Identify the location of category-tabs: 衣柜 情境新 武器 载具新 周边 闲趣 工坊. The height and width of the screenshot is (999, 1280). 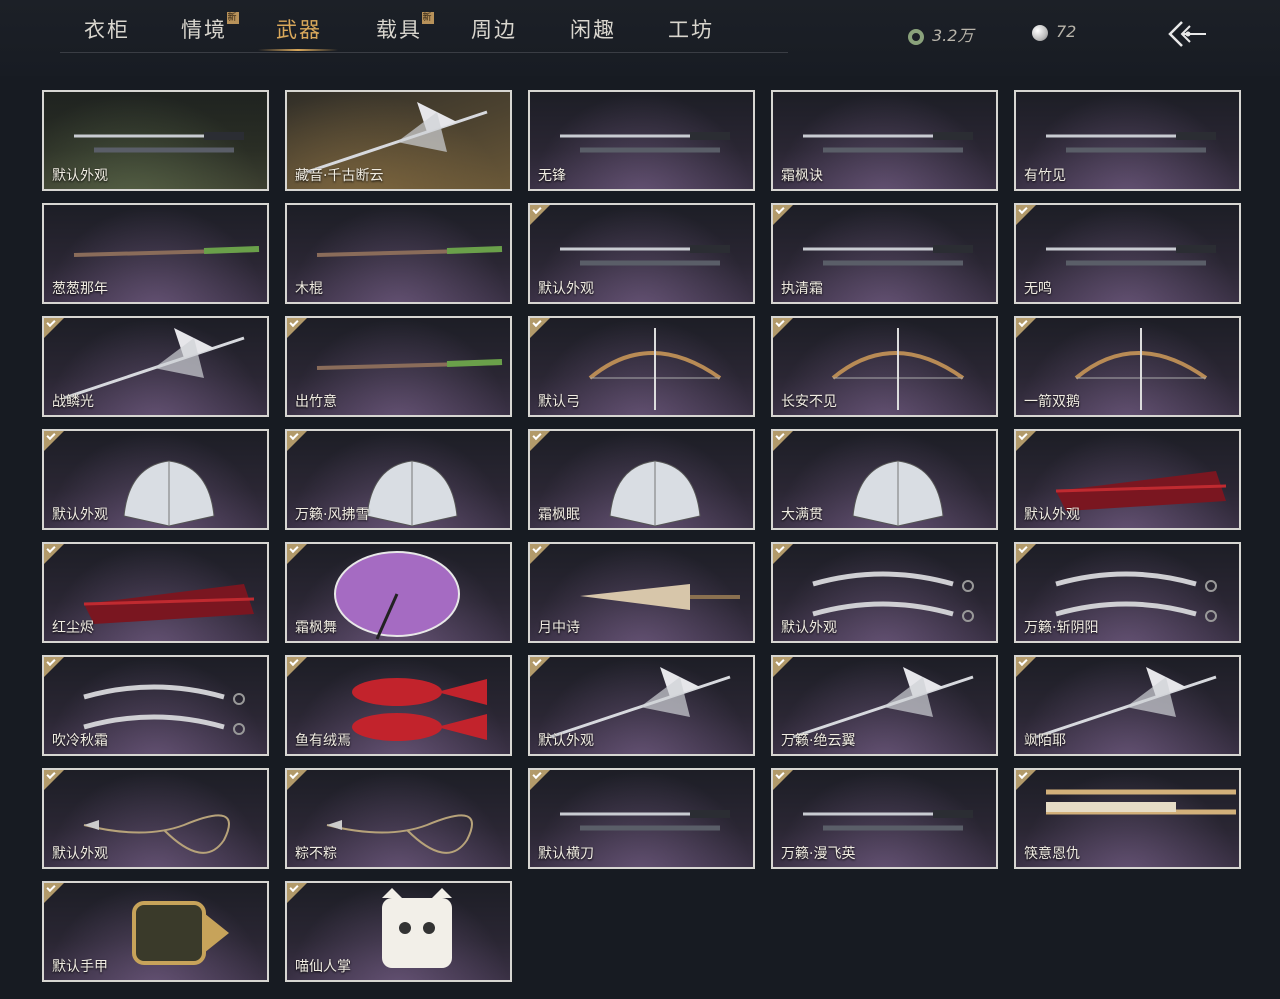
(424, 26).